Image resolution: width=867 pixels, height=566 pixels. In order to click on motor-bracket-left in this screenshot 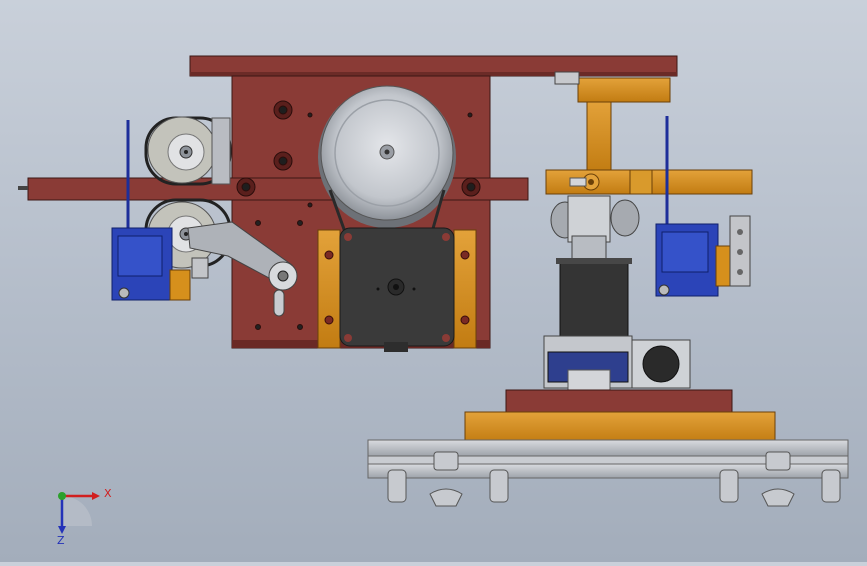, I will do `click(329, 289)`.